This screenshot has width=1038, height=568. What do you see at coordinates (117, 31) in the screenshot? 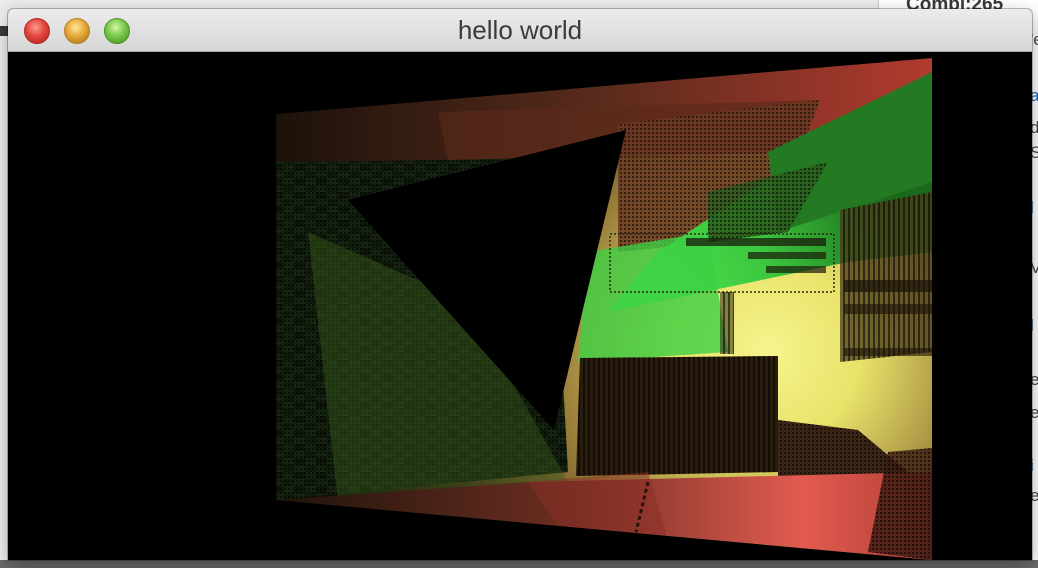
I see `zoom-window-button` at bounding box center [117, 31].